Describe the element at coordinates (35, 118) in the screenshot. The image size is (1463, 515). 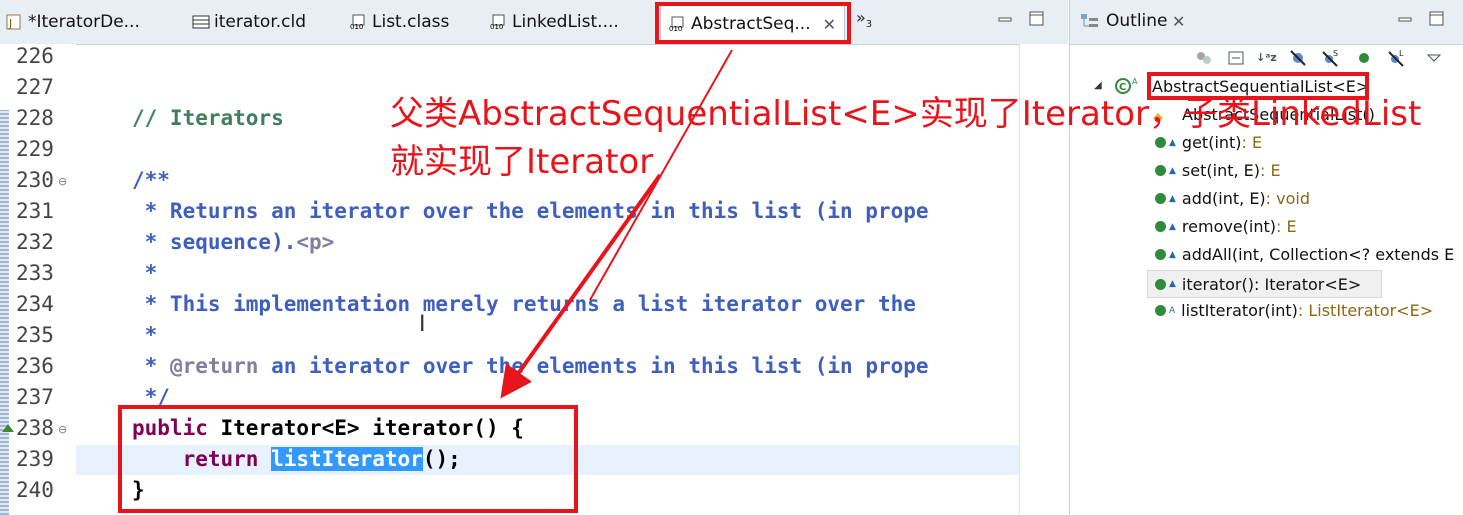
I see `line-number: 228` at that location.